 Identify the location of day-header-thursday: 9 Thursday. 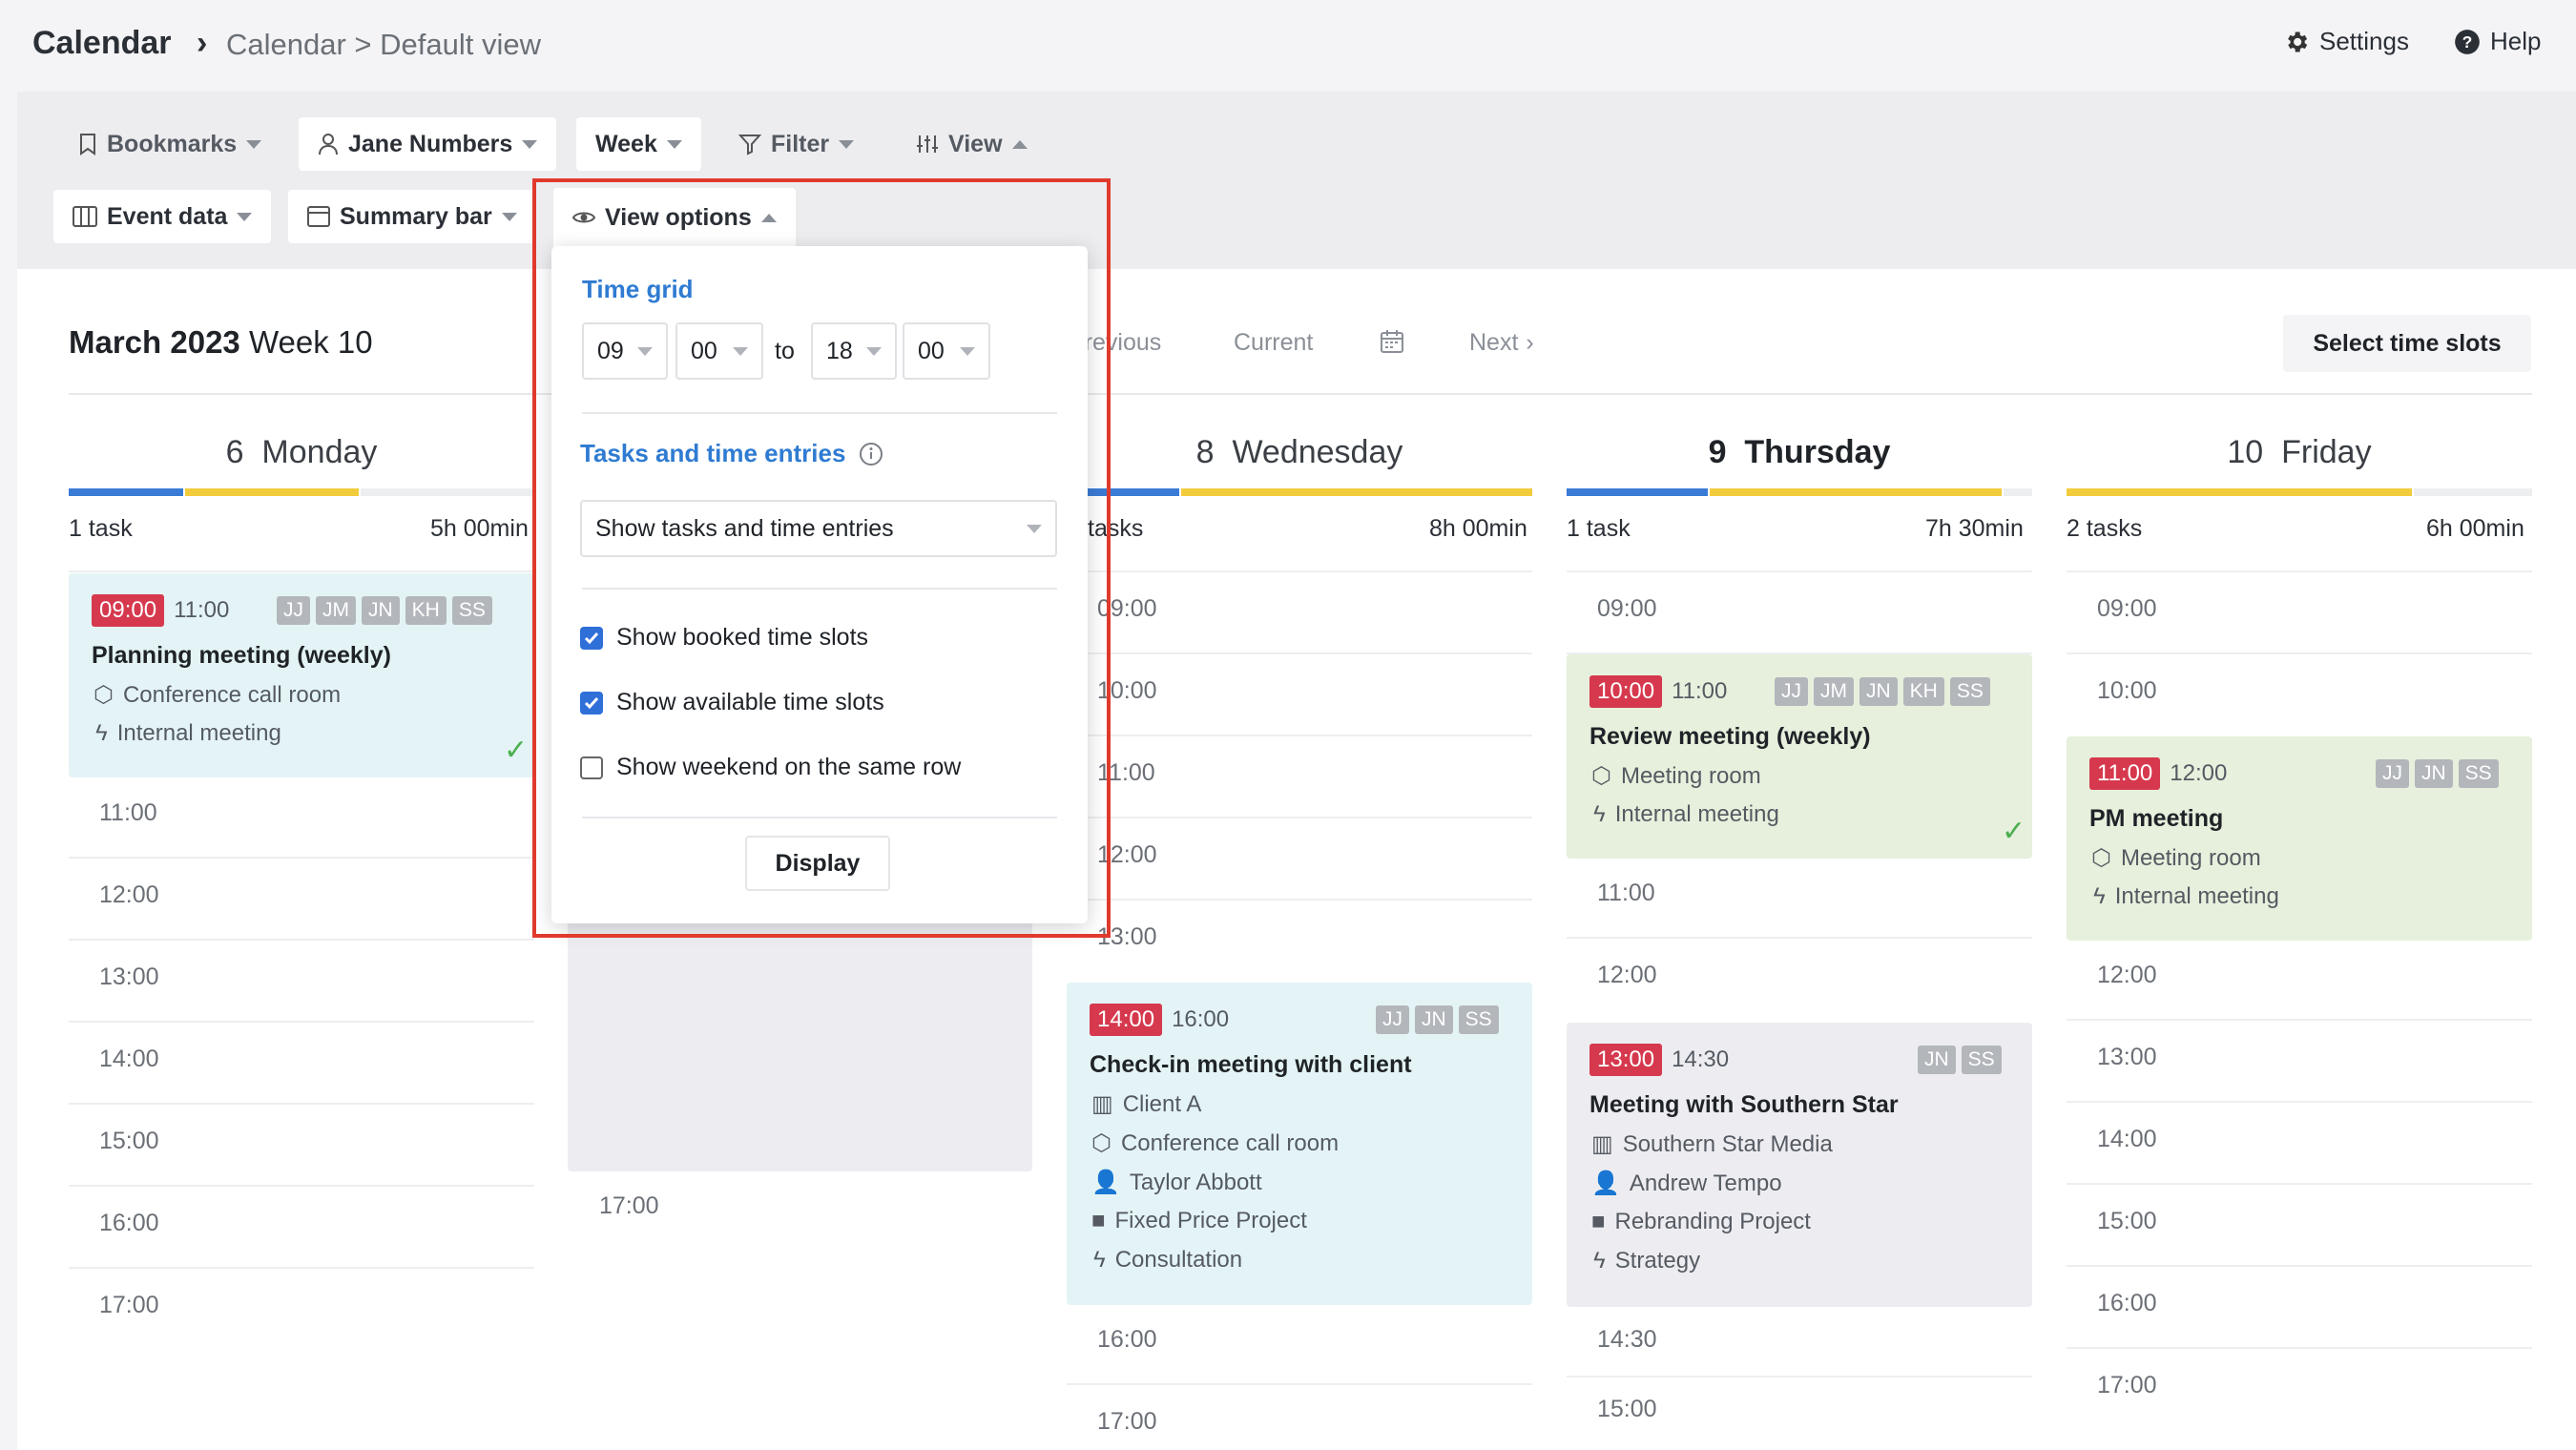
(1799, 453).